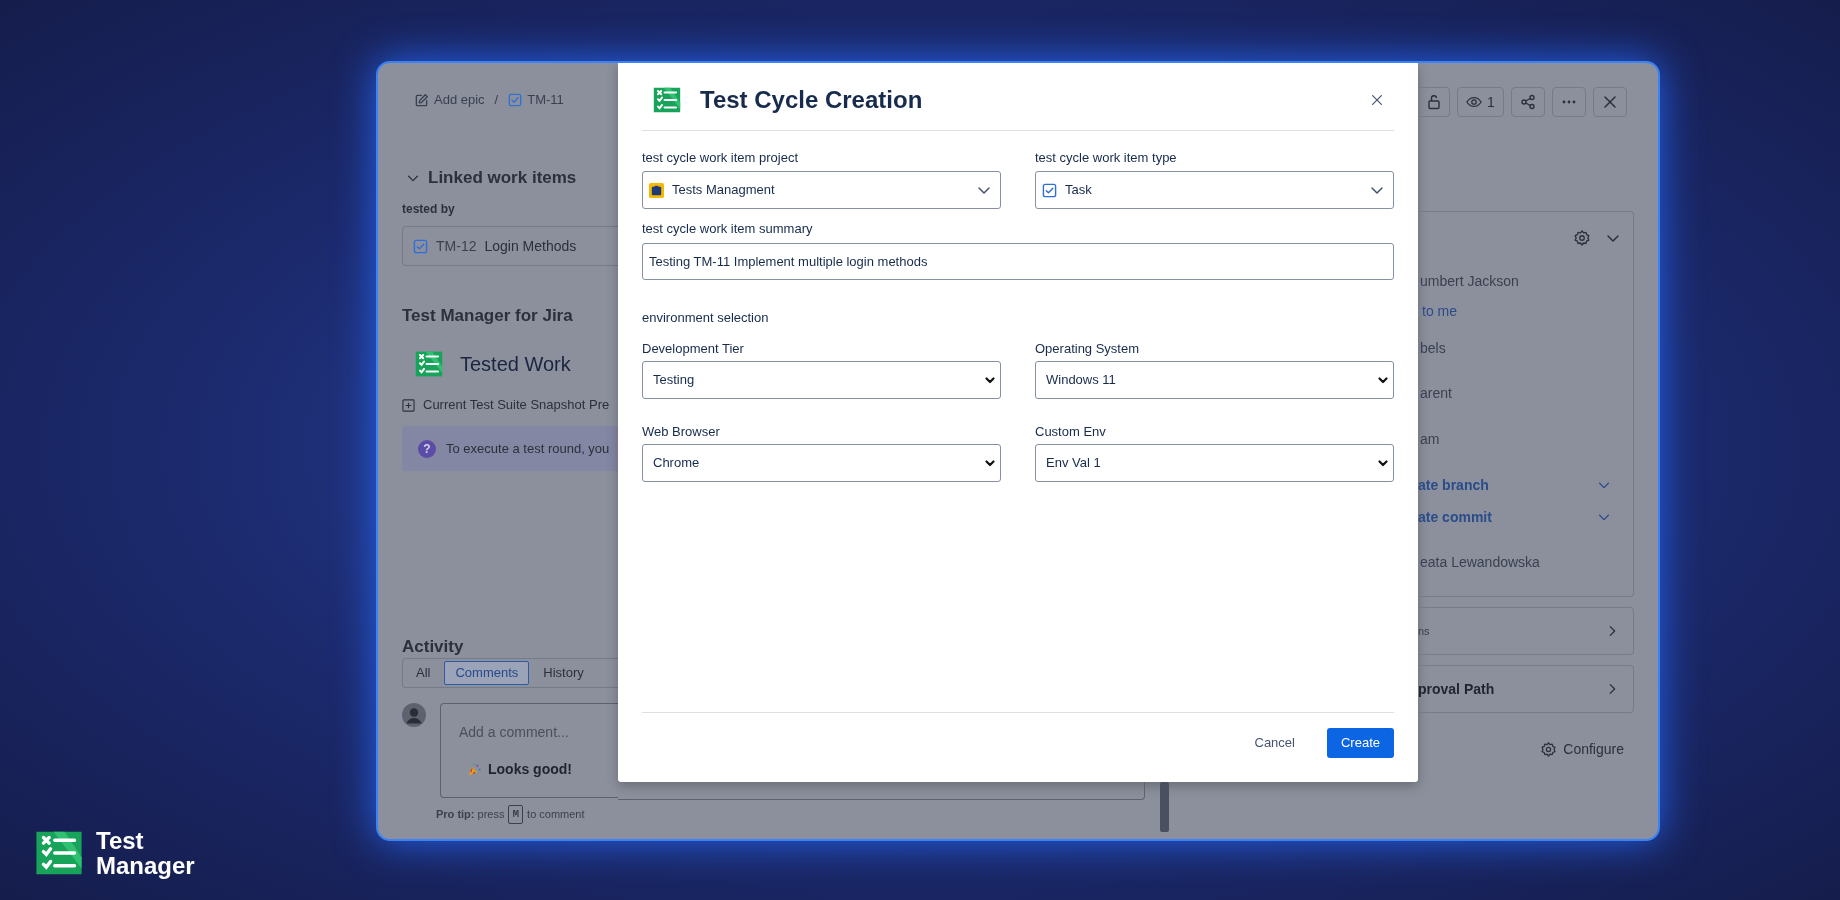 The width and height of the screenshot is (1840, 900). Describe the element at coordinates (1526, 631) in the screenshot. I see `collapsed-section: ns` at that location.